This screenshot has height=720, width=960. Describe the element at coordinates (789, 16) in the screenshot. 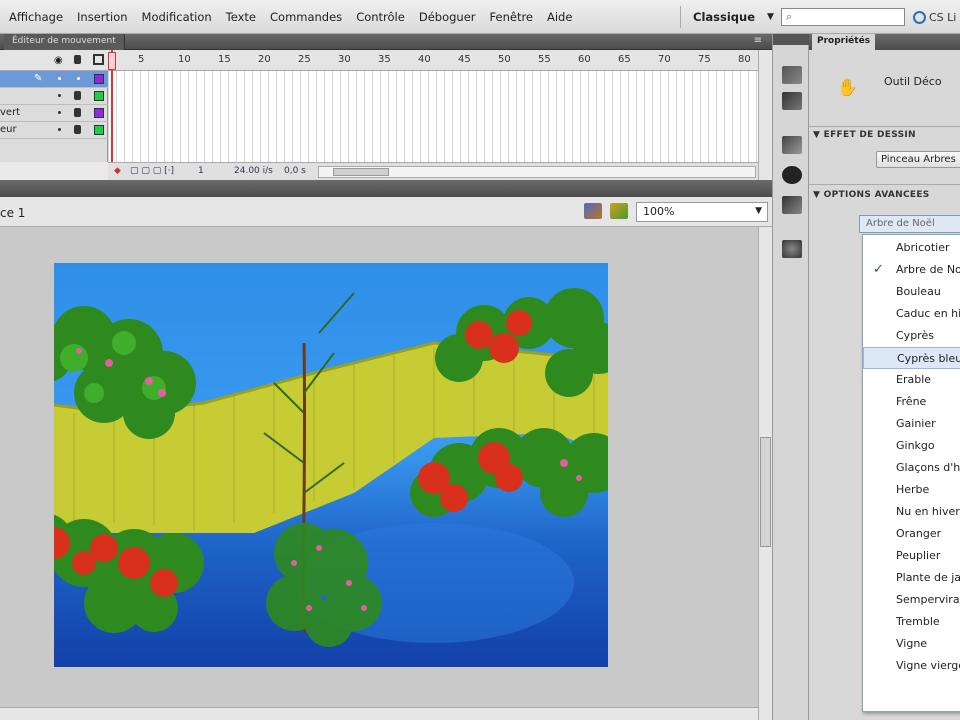

I see `search-icon: ⌕` at that location.